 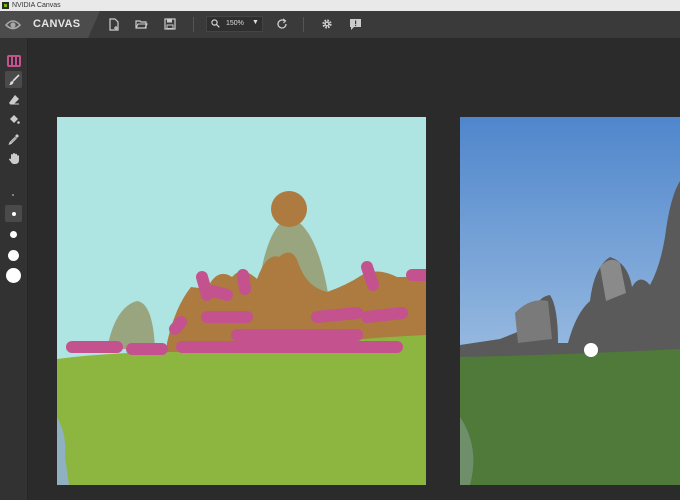 What do you see at coordinates (5, 5) in the screenshot?
I see `nvidia-logo-icon` at bounding box center [5, 5].